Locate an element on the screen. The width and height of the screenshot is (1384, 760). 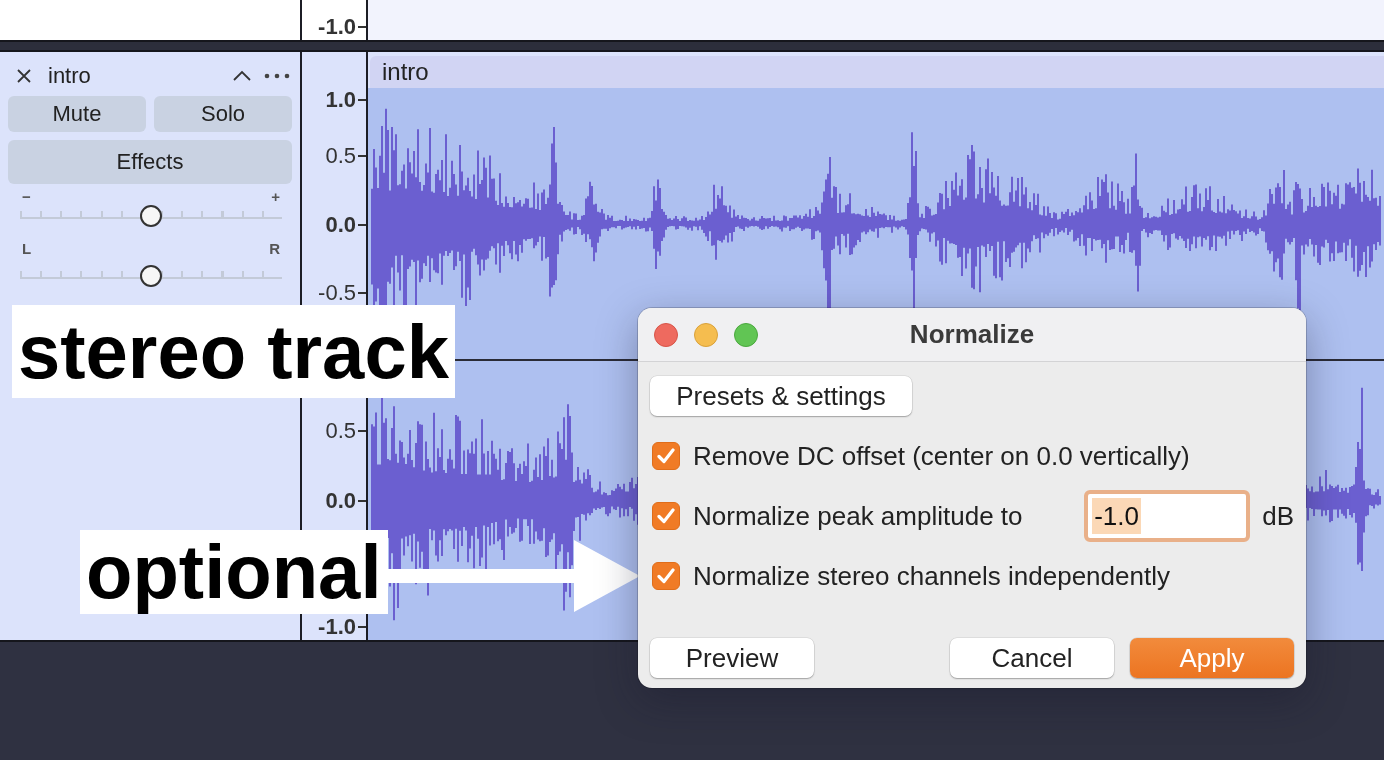
dialog-button: Cancel is located at coordinates (1032, 658).